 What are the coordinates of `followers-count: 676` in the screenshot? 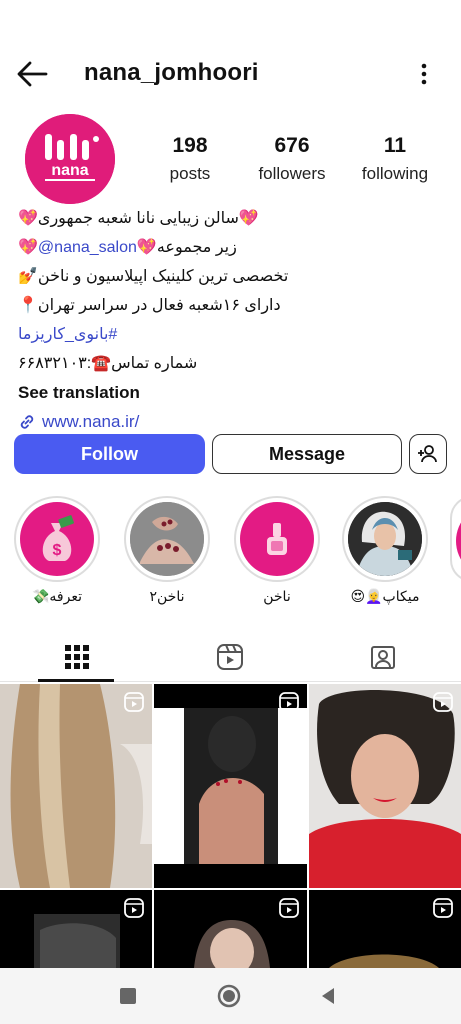 It's located at (292, 145).